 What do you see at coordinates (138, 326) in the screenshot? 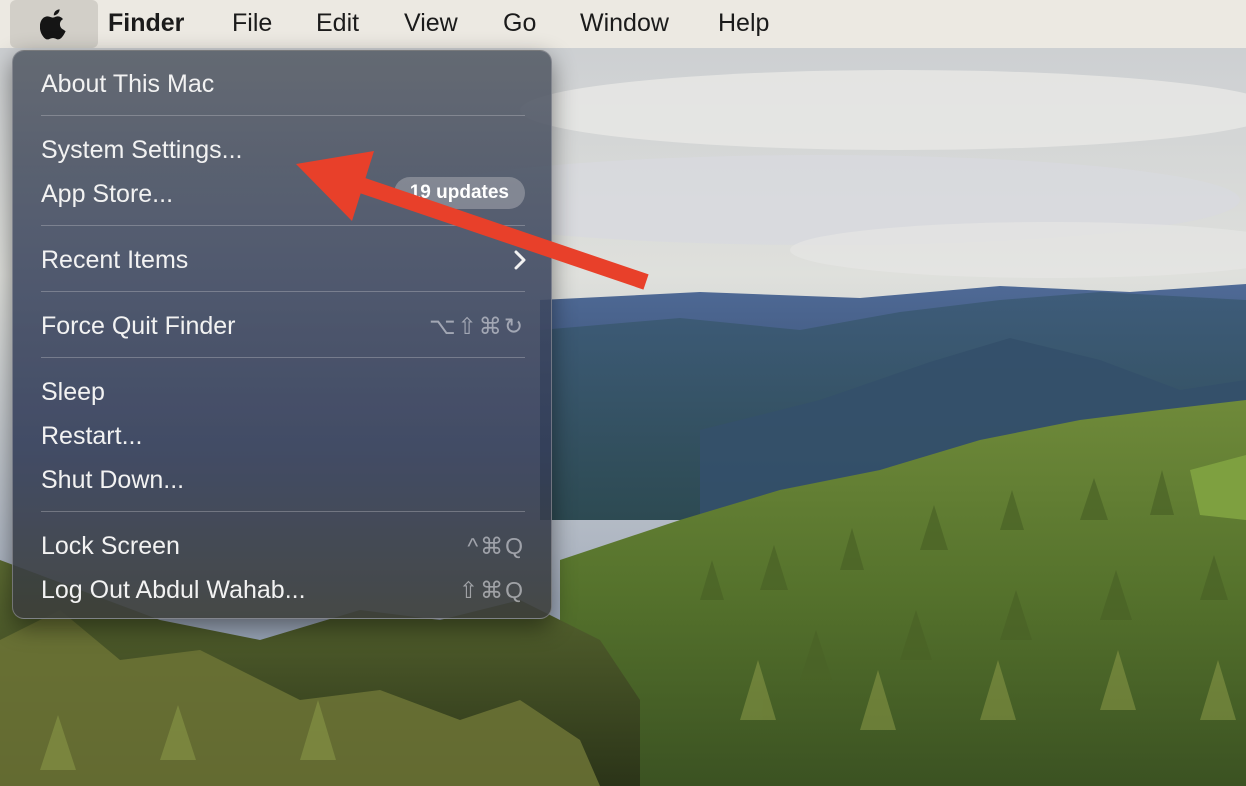
I see `menu-item-label: Force Quit Finder` at bounding box center [138, 326].